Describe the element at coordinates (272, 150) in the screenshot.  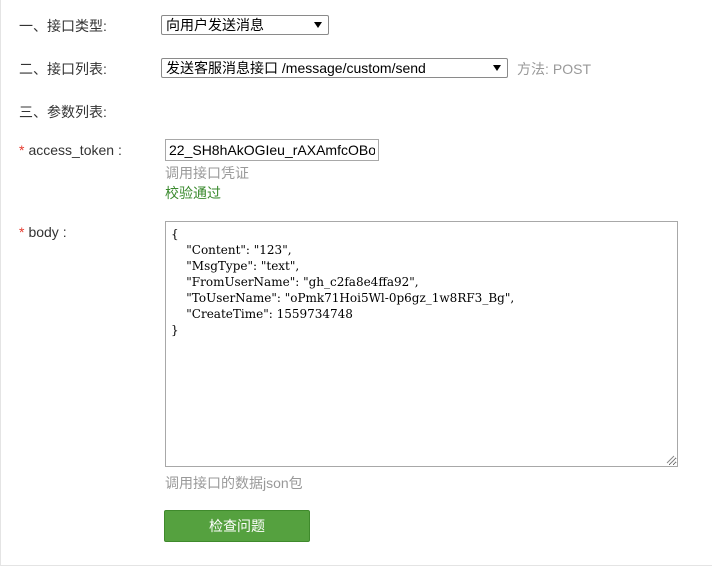
I see `access-token-input` at that location.